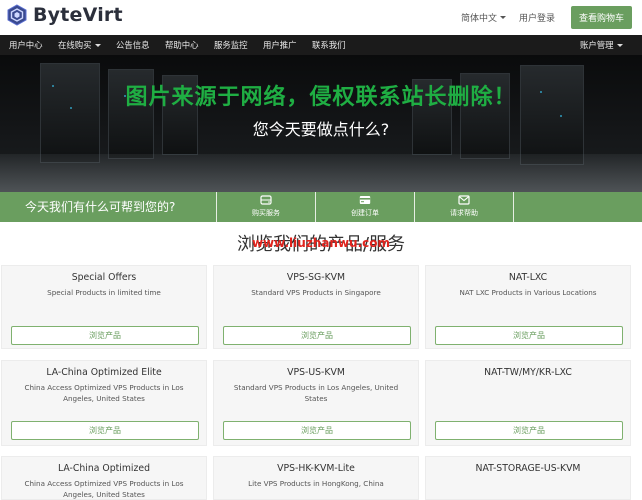 The height and width of the screenshot is (500, 642). I want to click on server-icon, so click(266, 200).